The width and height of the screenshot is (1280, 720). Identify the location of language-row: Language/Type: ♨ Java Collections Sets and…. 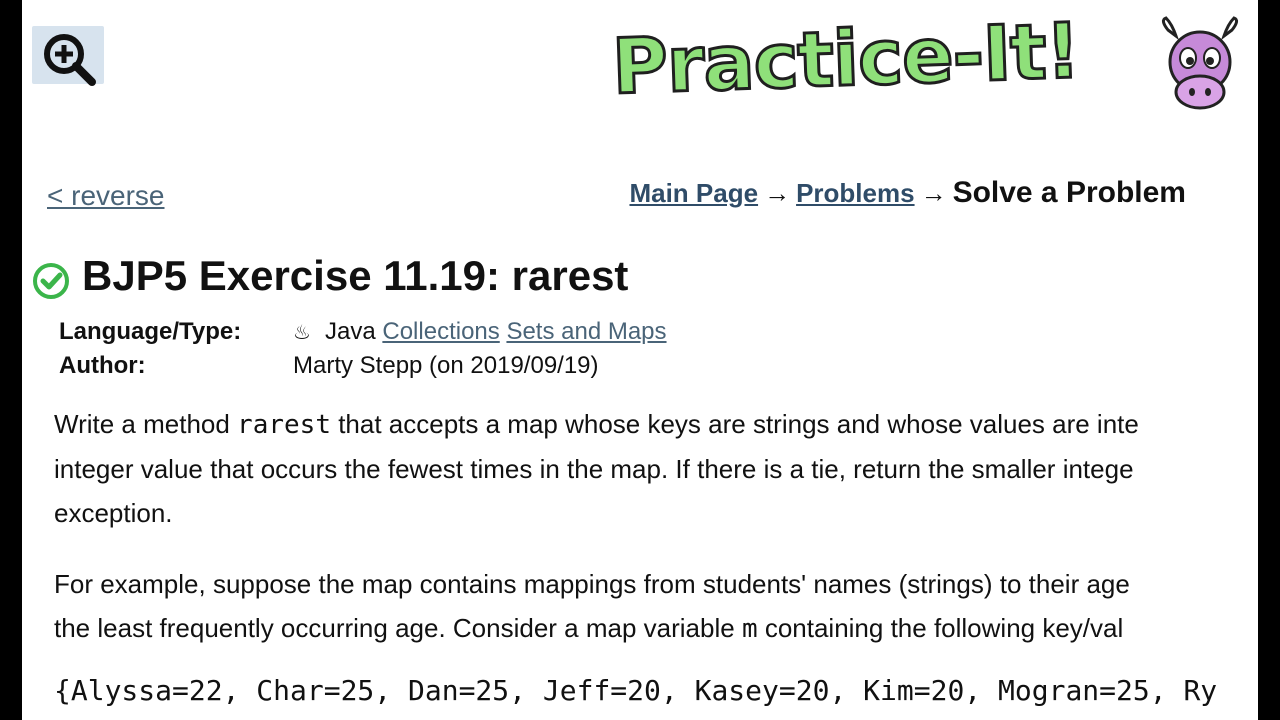
(363, 335).